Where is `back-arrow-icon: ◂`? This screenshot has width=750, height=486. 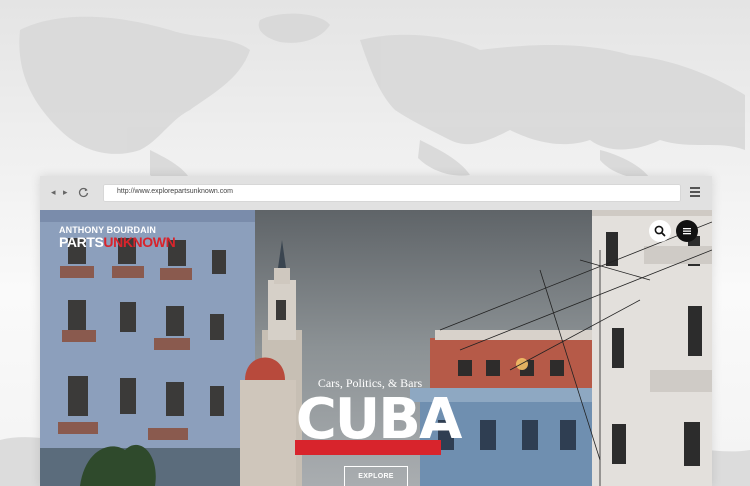 back-arrow-icon: ◂ is located at coordinates (53, 192).